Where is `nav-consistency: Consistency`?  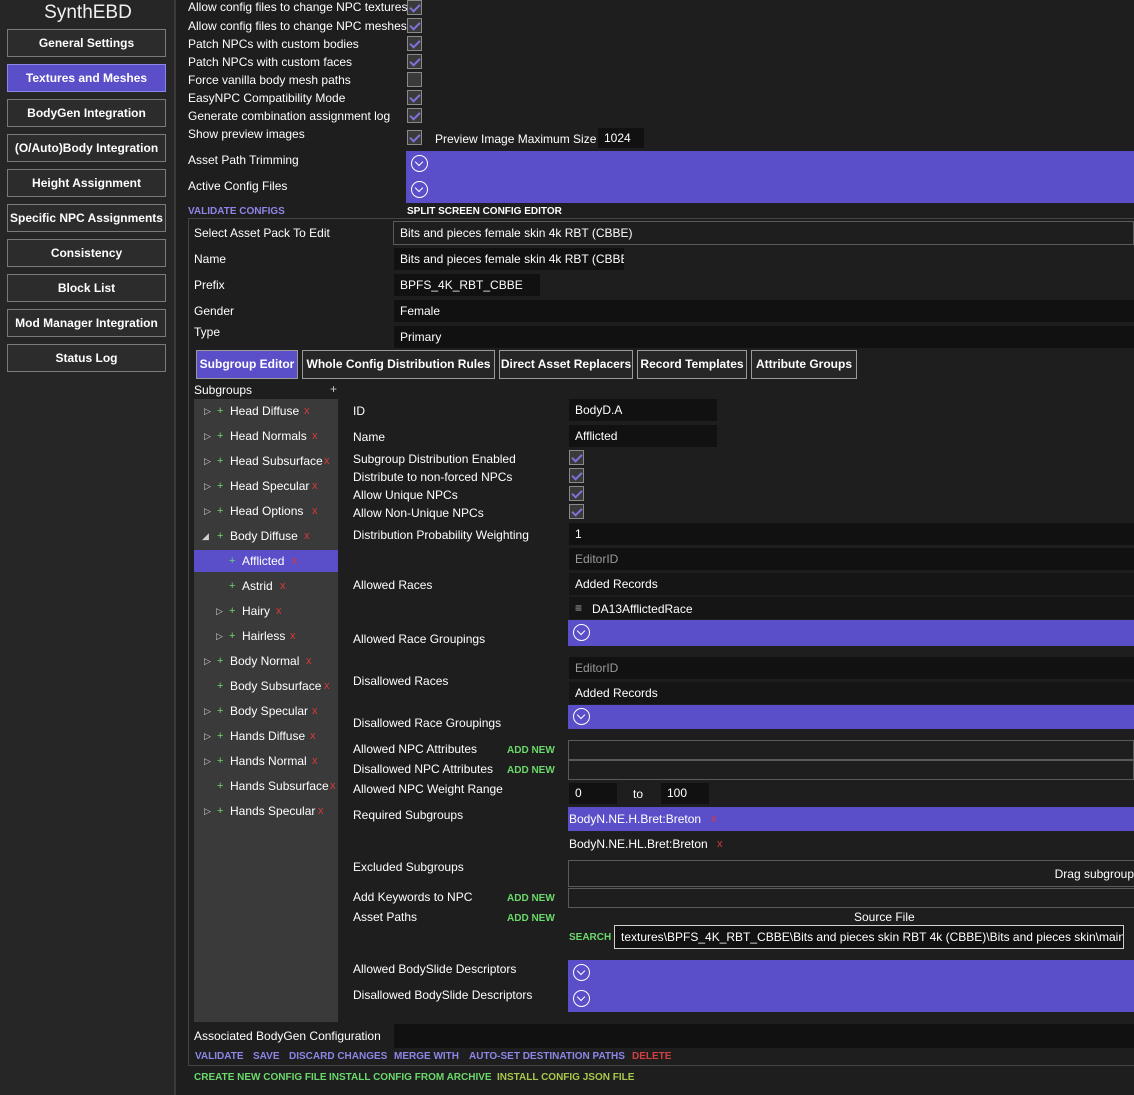
nav-consistency: Consistency is located at coordinates (86, 253).